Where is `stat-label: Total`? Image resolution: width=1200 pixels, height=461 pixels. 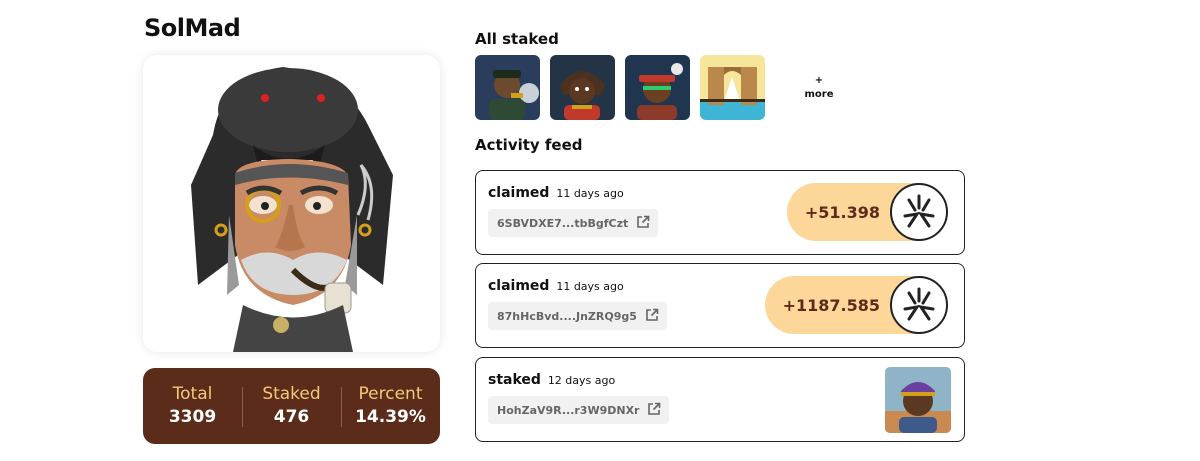 stat-label: Total is located at coordinates (192, 394).